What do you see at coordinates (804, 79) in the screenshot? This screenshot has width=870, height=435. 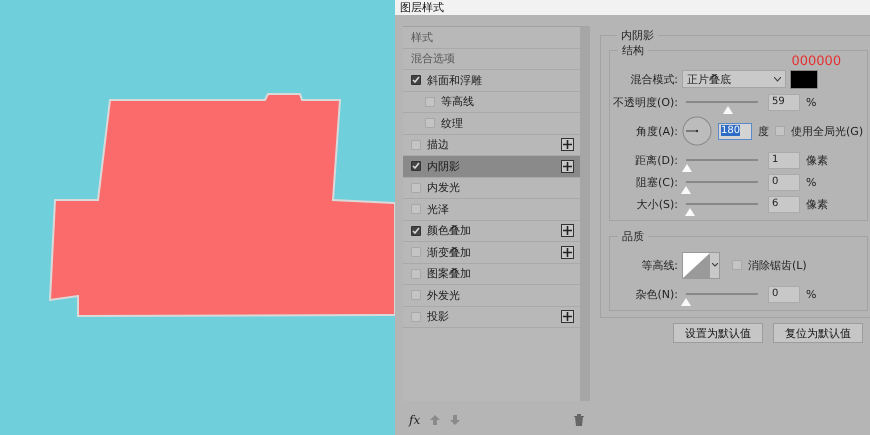 I see `color-swatch` at bounding box center [804, 79].